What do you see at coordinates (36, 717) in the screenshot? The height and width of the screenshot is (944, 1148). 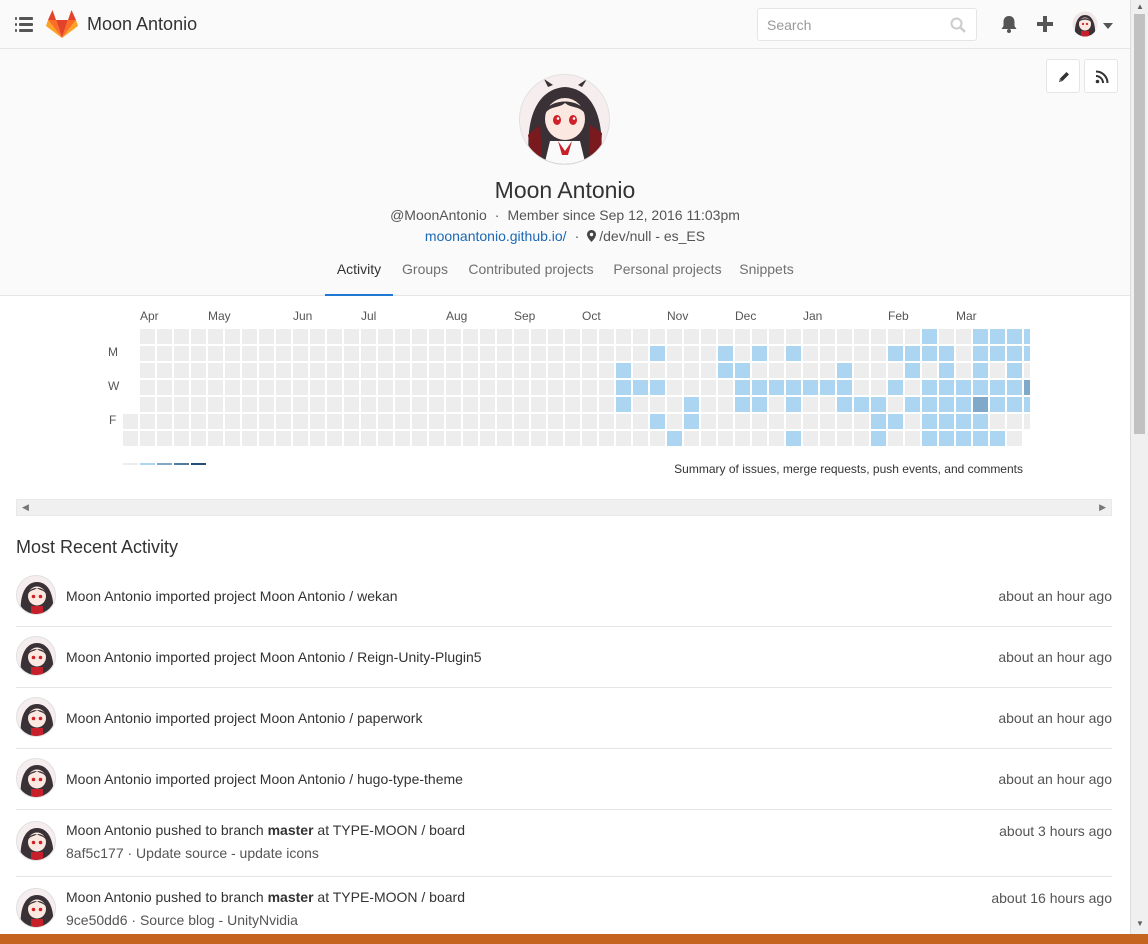 I see `event-author-avatar` at bounding box center [36, 717].